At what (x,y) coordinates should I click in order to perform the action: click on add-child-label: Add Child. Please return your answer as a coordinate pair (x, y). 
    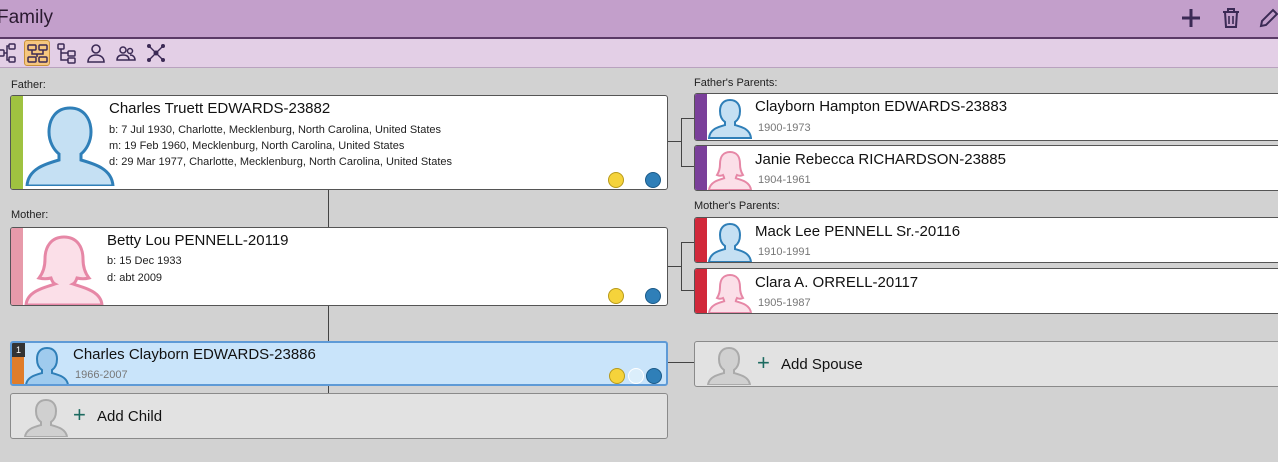
    Looking at the image, I should click on (130, 416).